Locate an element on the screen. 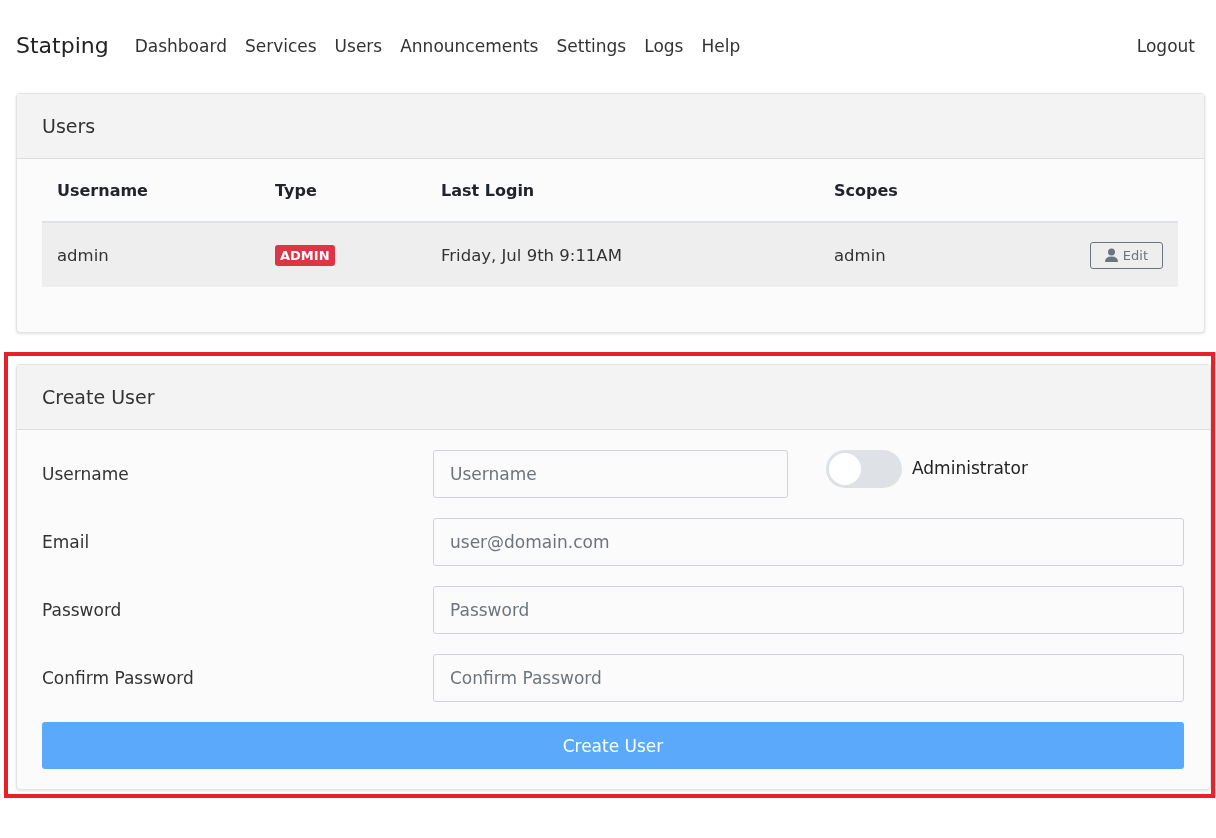 The image size is (1216, 838). field-label: Email is located at coordinates (66, 542).